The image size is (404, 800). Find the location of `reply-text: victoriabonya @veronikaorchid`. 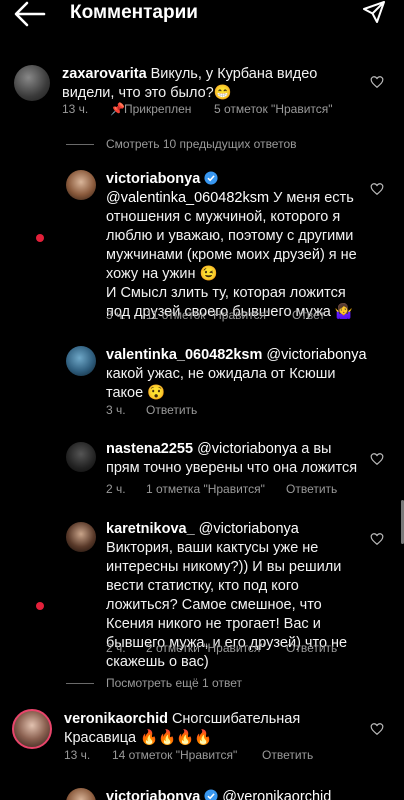

reply-text: victoriabonya @veronikaorchid is located at coordinates (241, 794).